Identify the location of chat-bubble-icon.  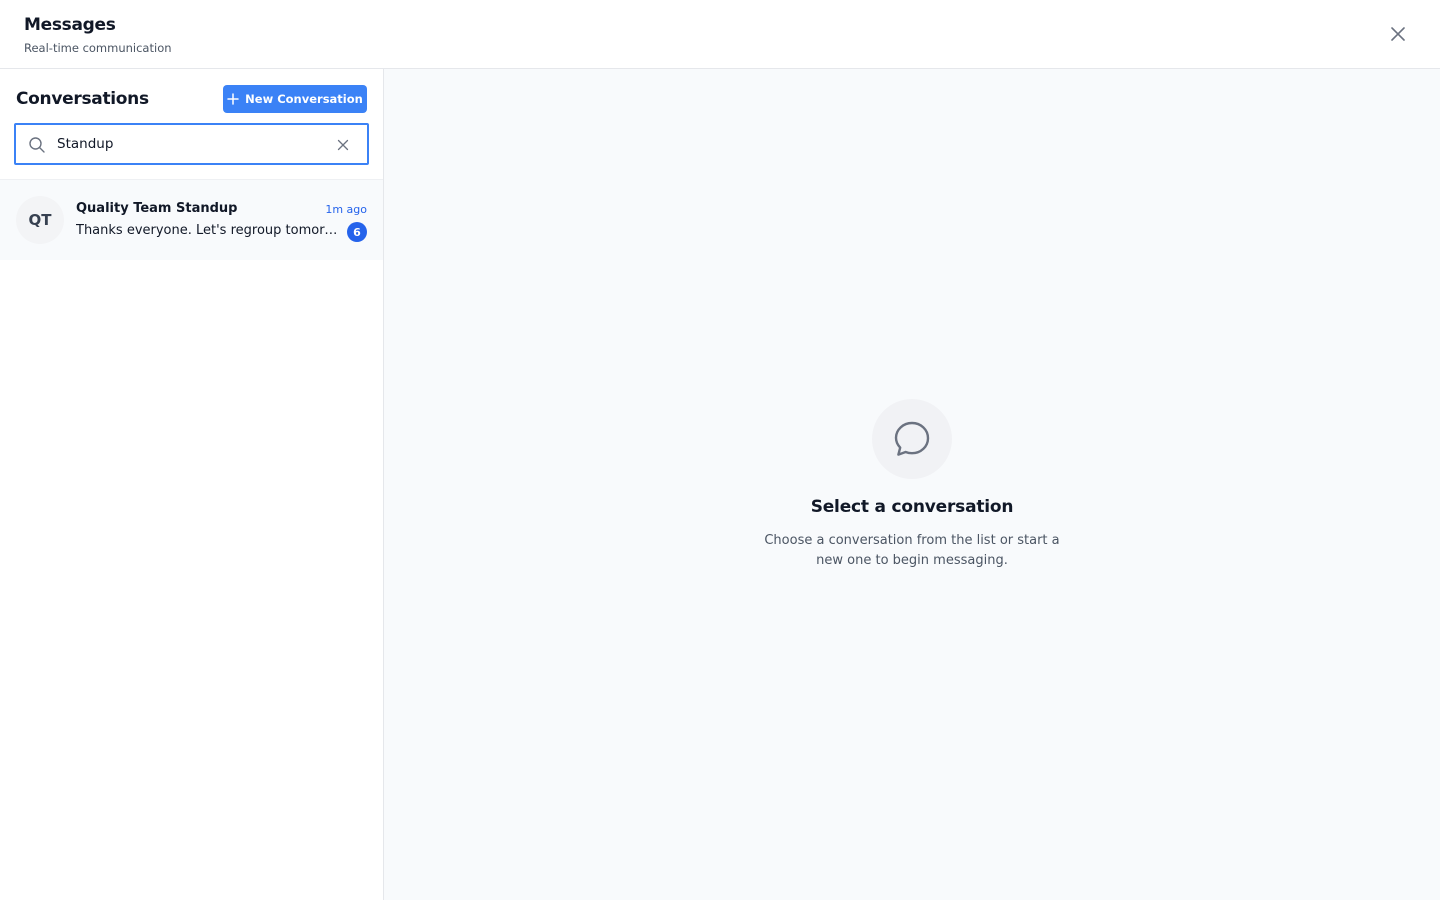
(912, 438).